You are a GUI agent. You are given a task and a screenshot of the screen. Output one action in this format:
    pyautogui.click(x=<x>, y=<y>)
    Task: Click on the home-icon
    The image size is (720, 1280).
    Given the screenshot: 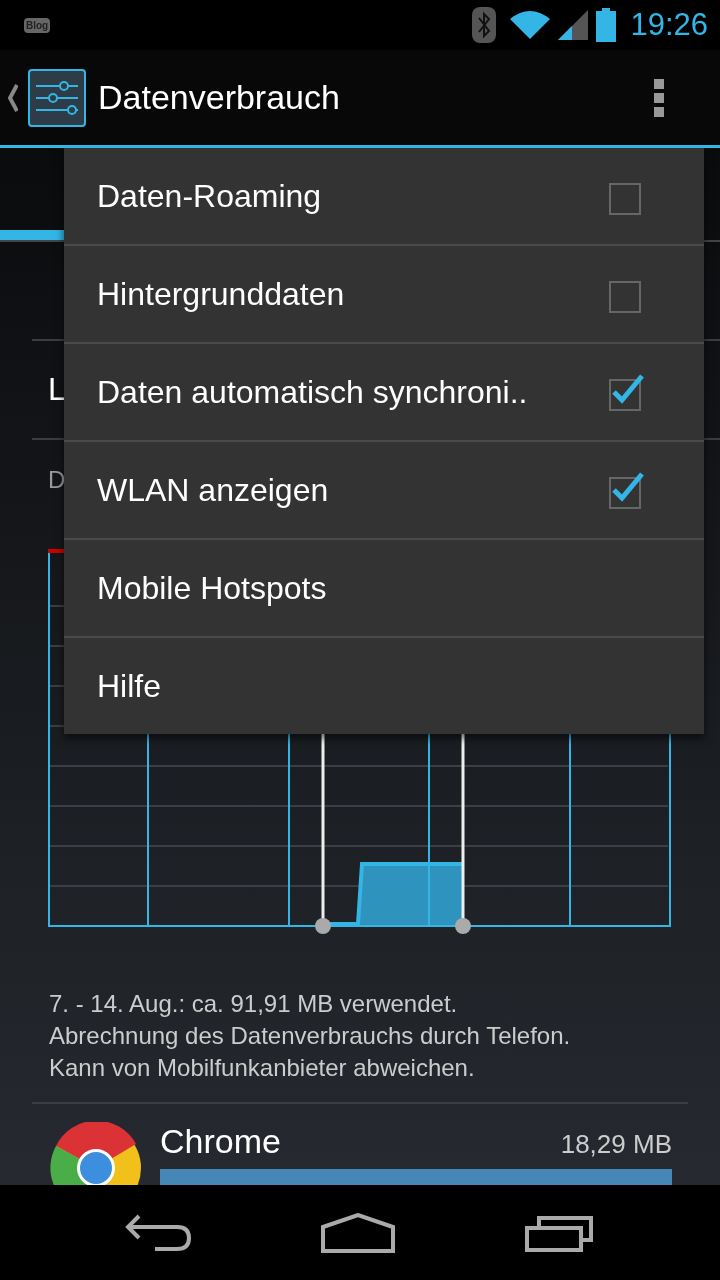 What is the action you would take?
    pyautogui.click(x=358, y=1232)
    